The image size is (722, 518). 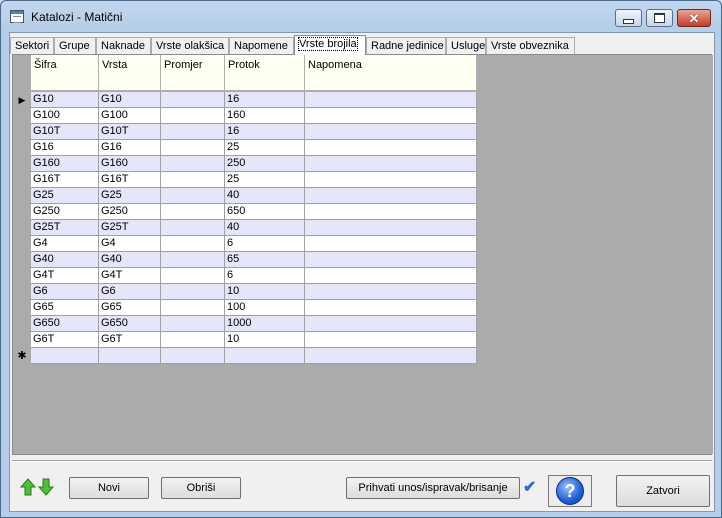 I want to click on tab-radne-jedinice: Radne jedinice, so click(x=406, y=45).